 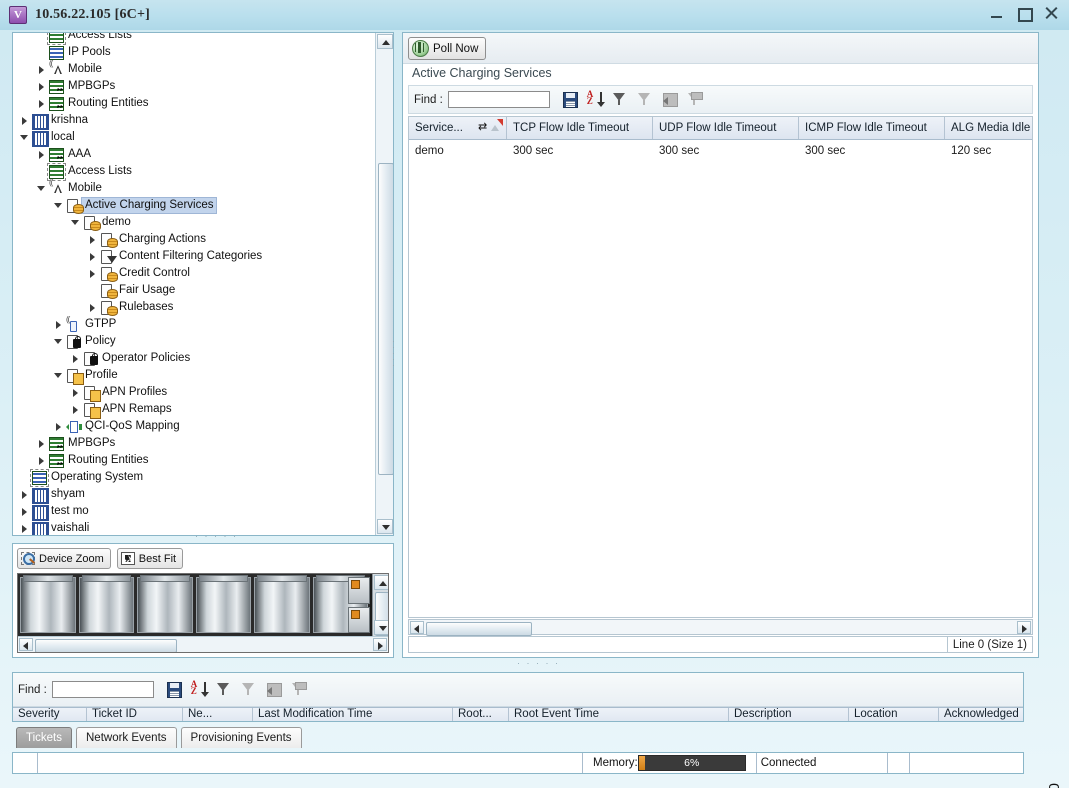 I want to click on tickets-column-header: Location, so click(x=894, y=714).